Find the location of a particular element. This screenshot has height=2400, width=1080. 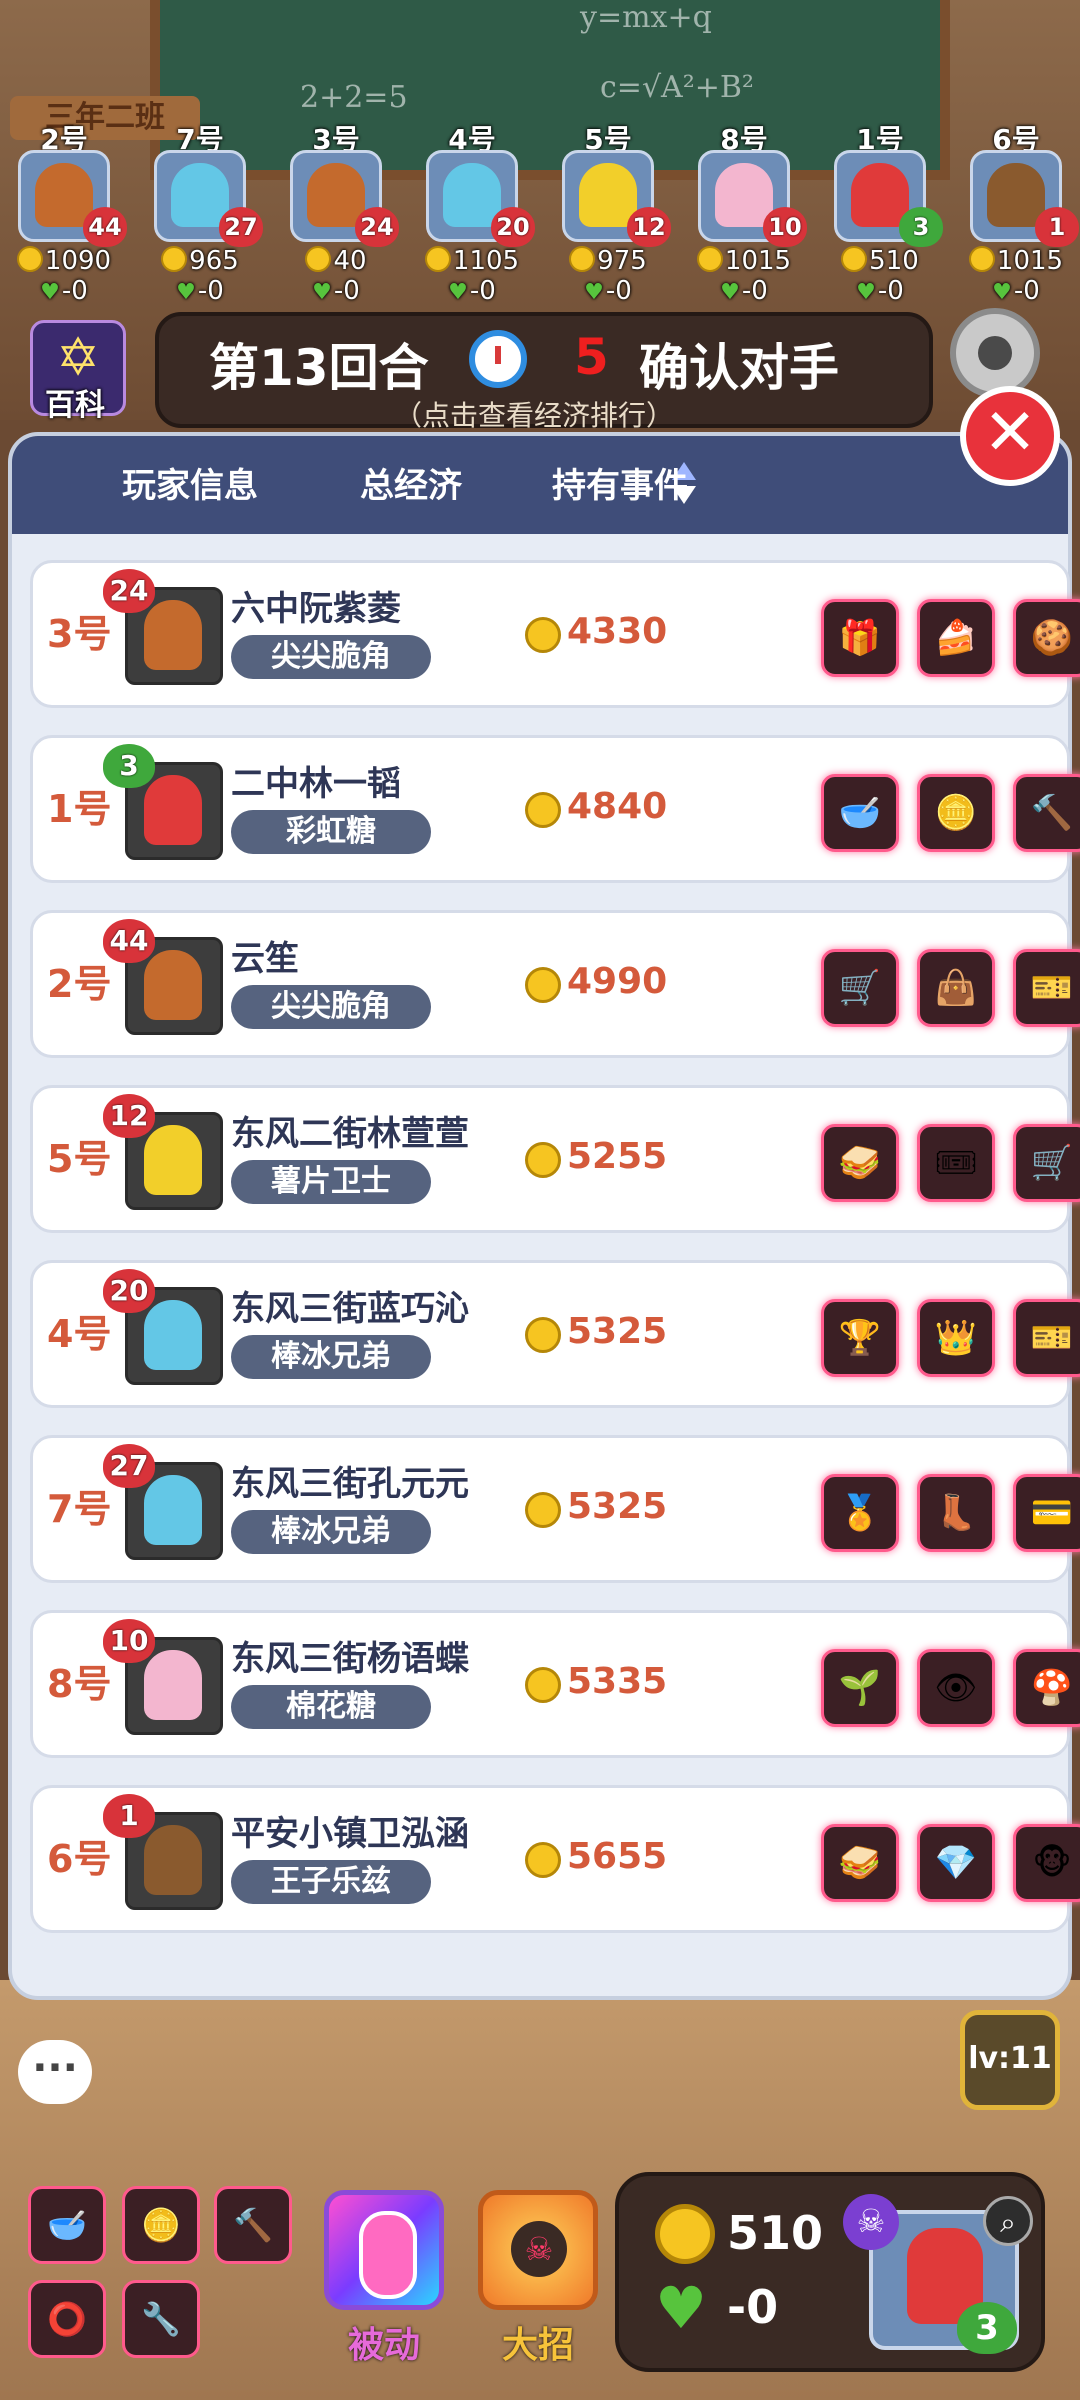

column-player-info: 玩家信息 is located at coordinates (190, 486).